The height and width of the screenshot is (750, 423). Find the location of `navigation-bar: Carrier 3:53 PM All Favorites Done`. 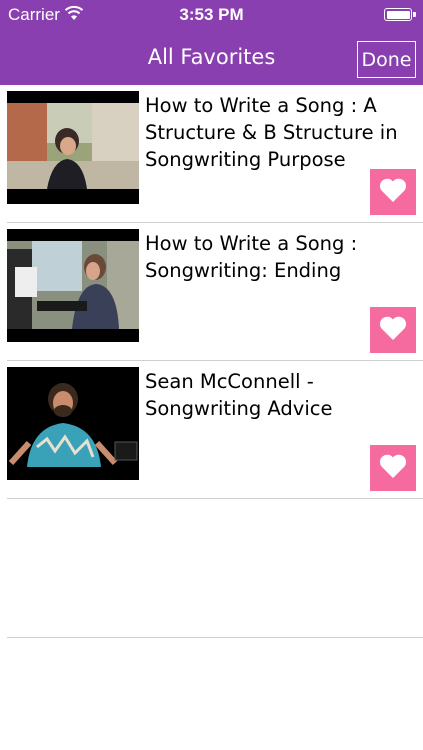

navigation-bar: Carrier 3:53 PM All Favorites Done is located at coordinates (211, 42).